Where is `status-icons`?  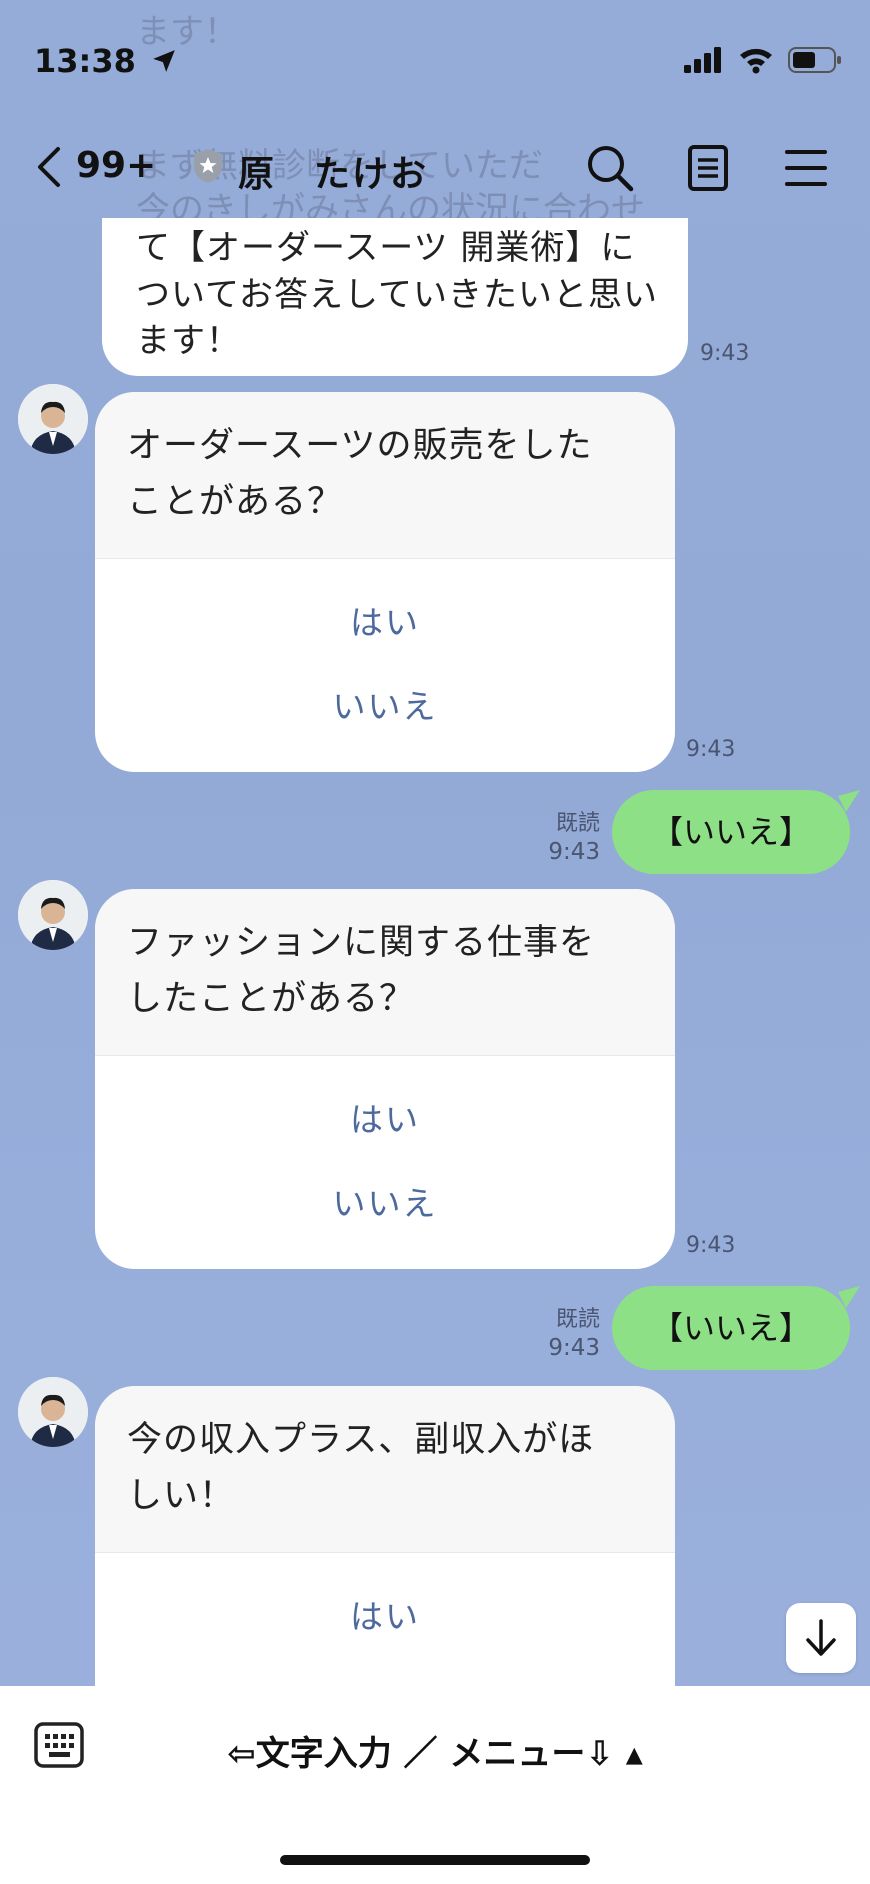
status-icons is located at coordinates (763, 60).